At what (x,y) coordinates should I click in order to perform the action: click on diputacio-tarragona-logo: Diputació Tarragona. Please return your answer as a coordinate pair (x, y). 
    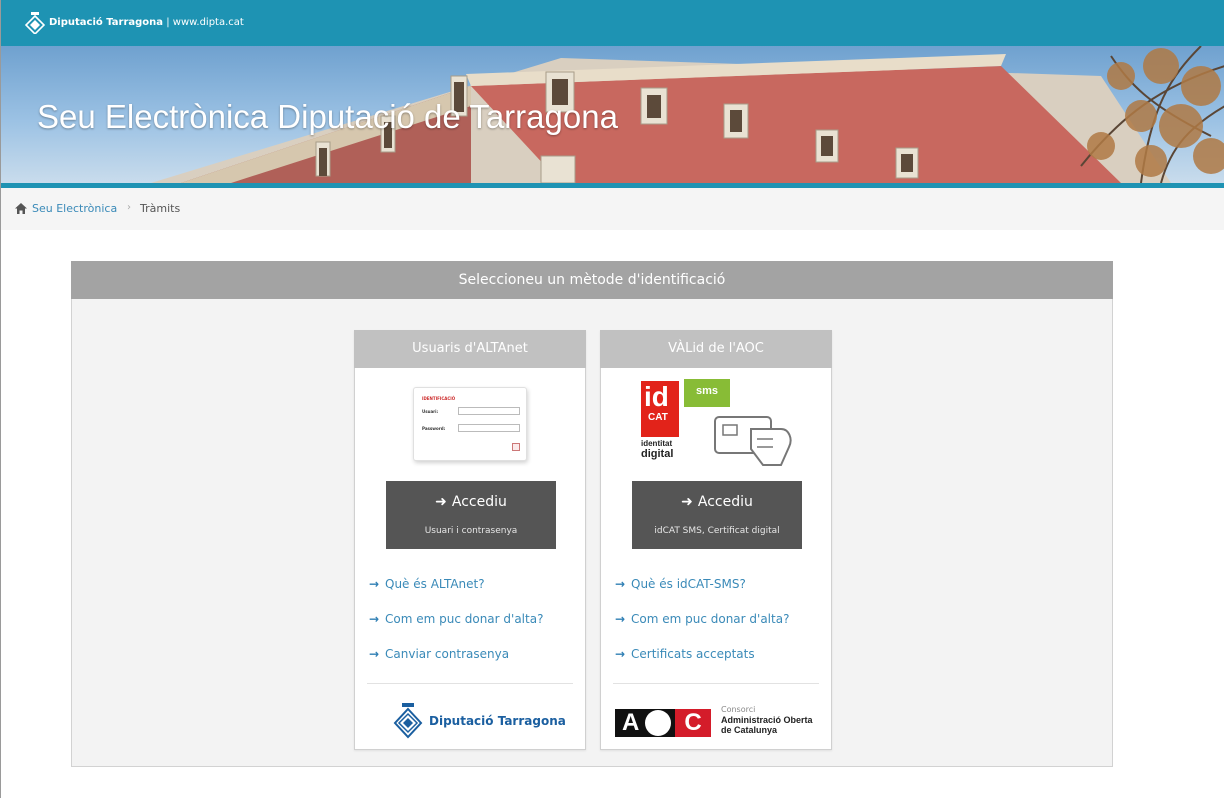
    Looking at the image, I should click on (479, 721).